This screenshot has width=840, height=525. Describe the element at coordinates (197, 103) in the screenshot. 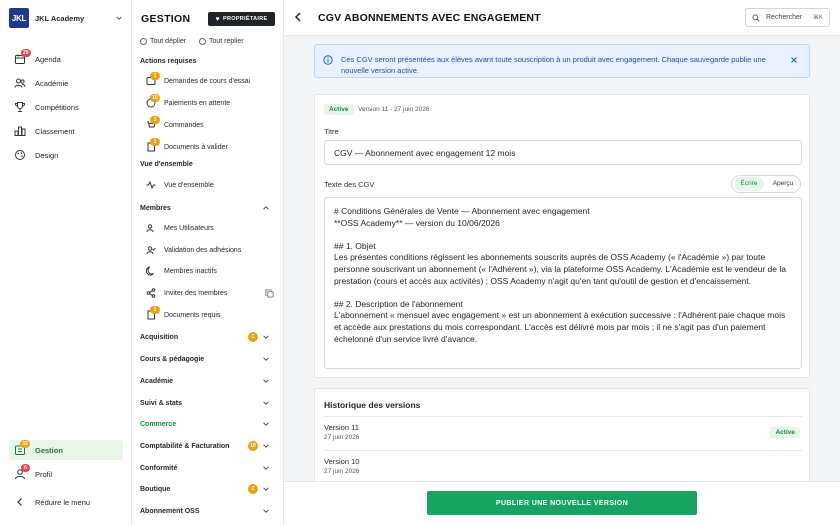

I see `gestion-item-label: Paiements en attente` at that location.